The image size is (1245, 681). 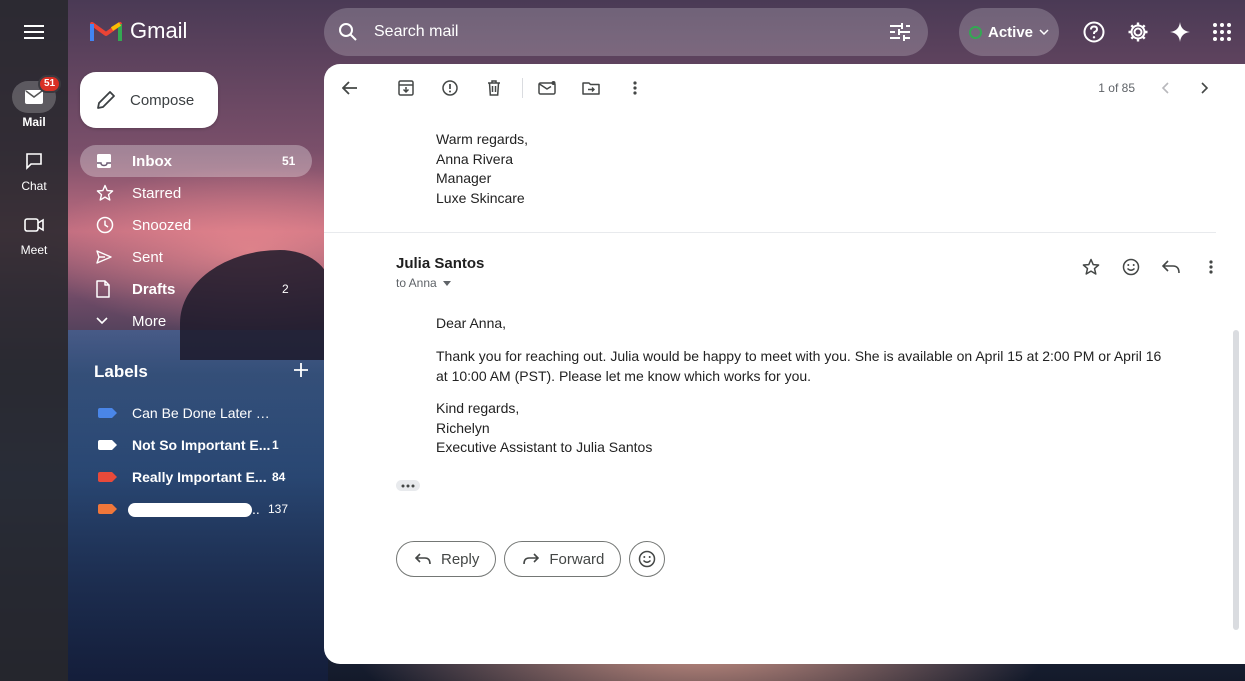 What do you see at coordinates (105, 225) in the screenshot?
I see `clock-icon` at bounding box center [105, 225].